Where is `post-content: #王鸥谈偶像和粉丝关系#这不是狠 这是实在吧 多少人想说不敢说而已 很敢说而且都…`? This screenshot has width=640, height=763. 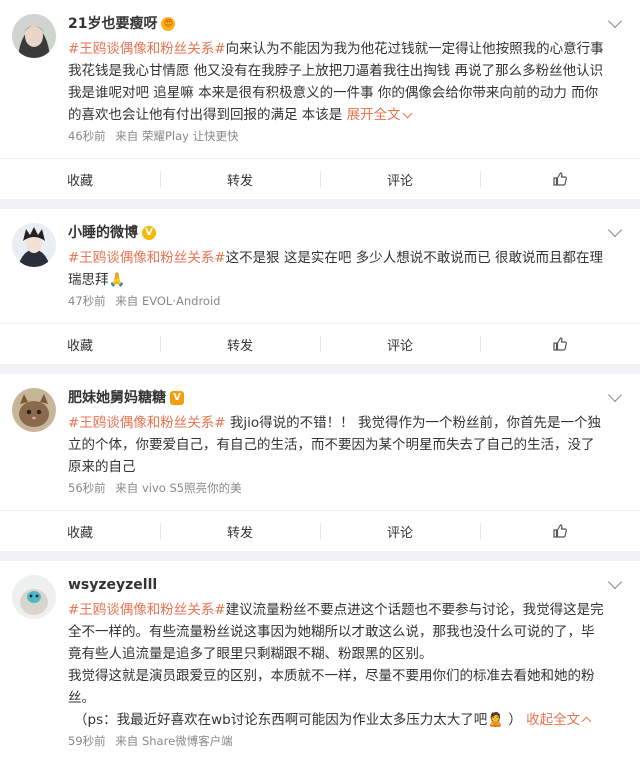
post-content: #王鸥谈偶像和粉丝关系#这不是狠 这是实在吧 多少人想说不敢说而已 很敢说而且都… is located at coordinates (346, 269).